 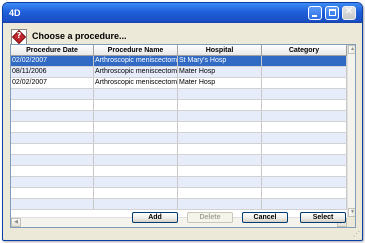 What do you see at coordinates (210, 217) in the screenshot?
I see `delete-button: Delete` at bounding box center [210, 217].